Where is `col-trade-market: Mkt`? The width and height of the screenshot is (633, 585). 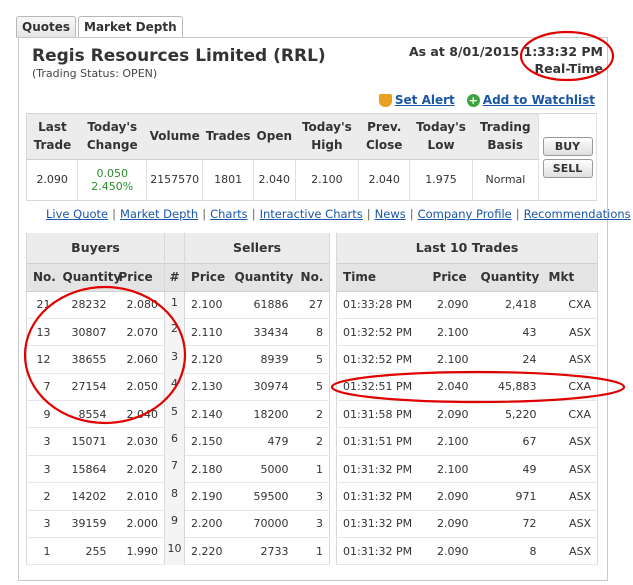 col-trade-market: Mkt is located at coordinates (570, 277).